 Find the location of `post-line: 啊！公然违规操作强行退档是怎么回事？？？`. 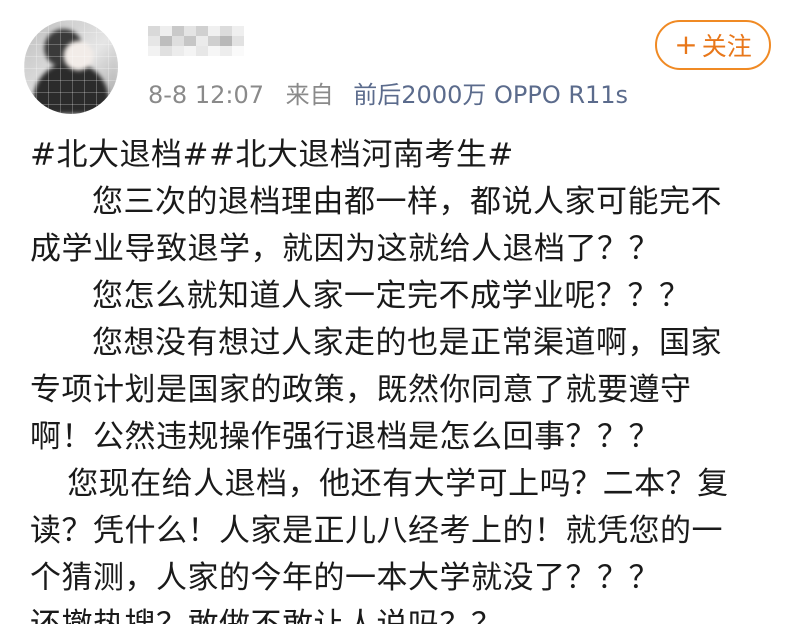

post-line: 啊！公然违规操作强行退档是怎么回事？？？ is located at coordinates (345, 437).